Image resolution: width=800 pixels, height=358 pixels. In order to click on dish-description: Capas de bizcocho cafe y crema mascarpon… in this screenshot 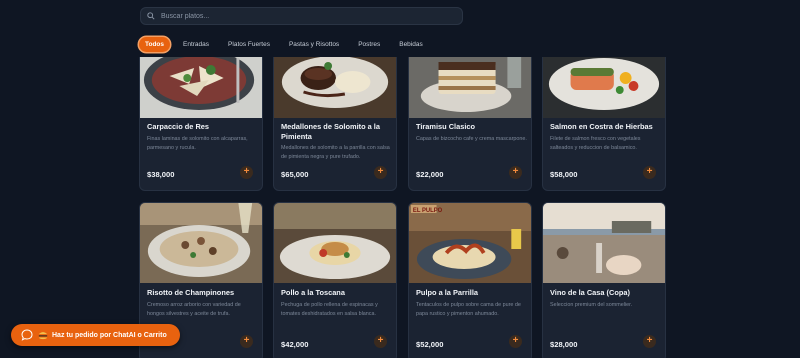, I will do `click(471, 139)`.